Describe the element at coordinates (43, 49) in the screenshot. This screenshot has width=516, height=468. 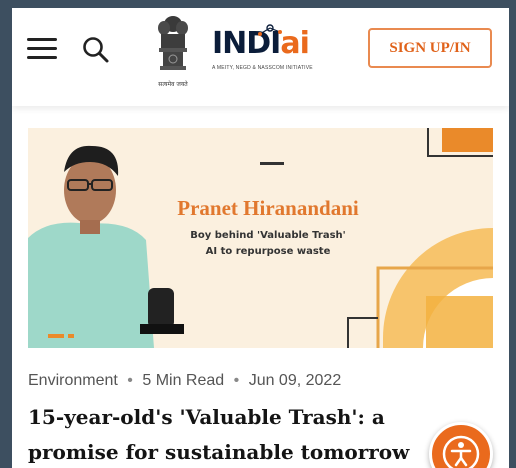
I see `hamburger-menu-icon` at that location.